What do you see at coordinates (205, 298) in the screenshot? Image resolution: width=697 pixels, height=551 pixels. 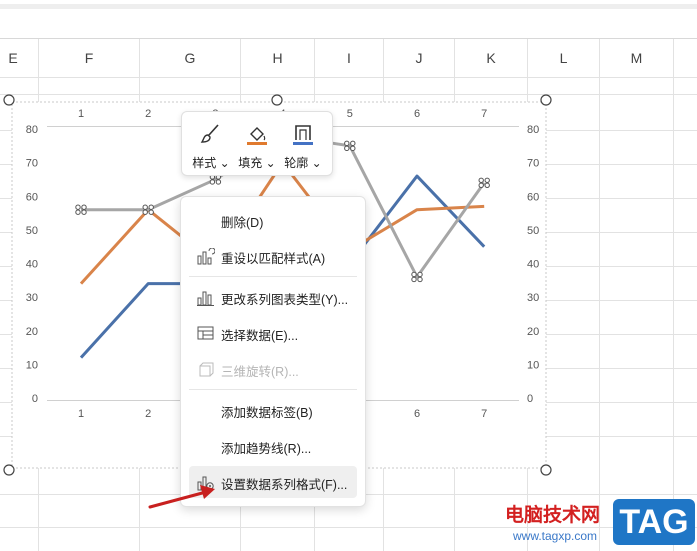 I see `chart-type-icon` at bounding box center [205, 298].